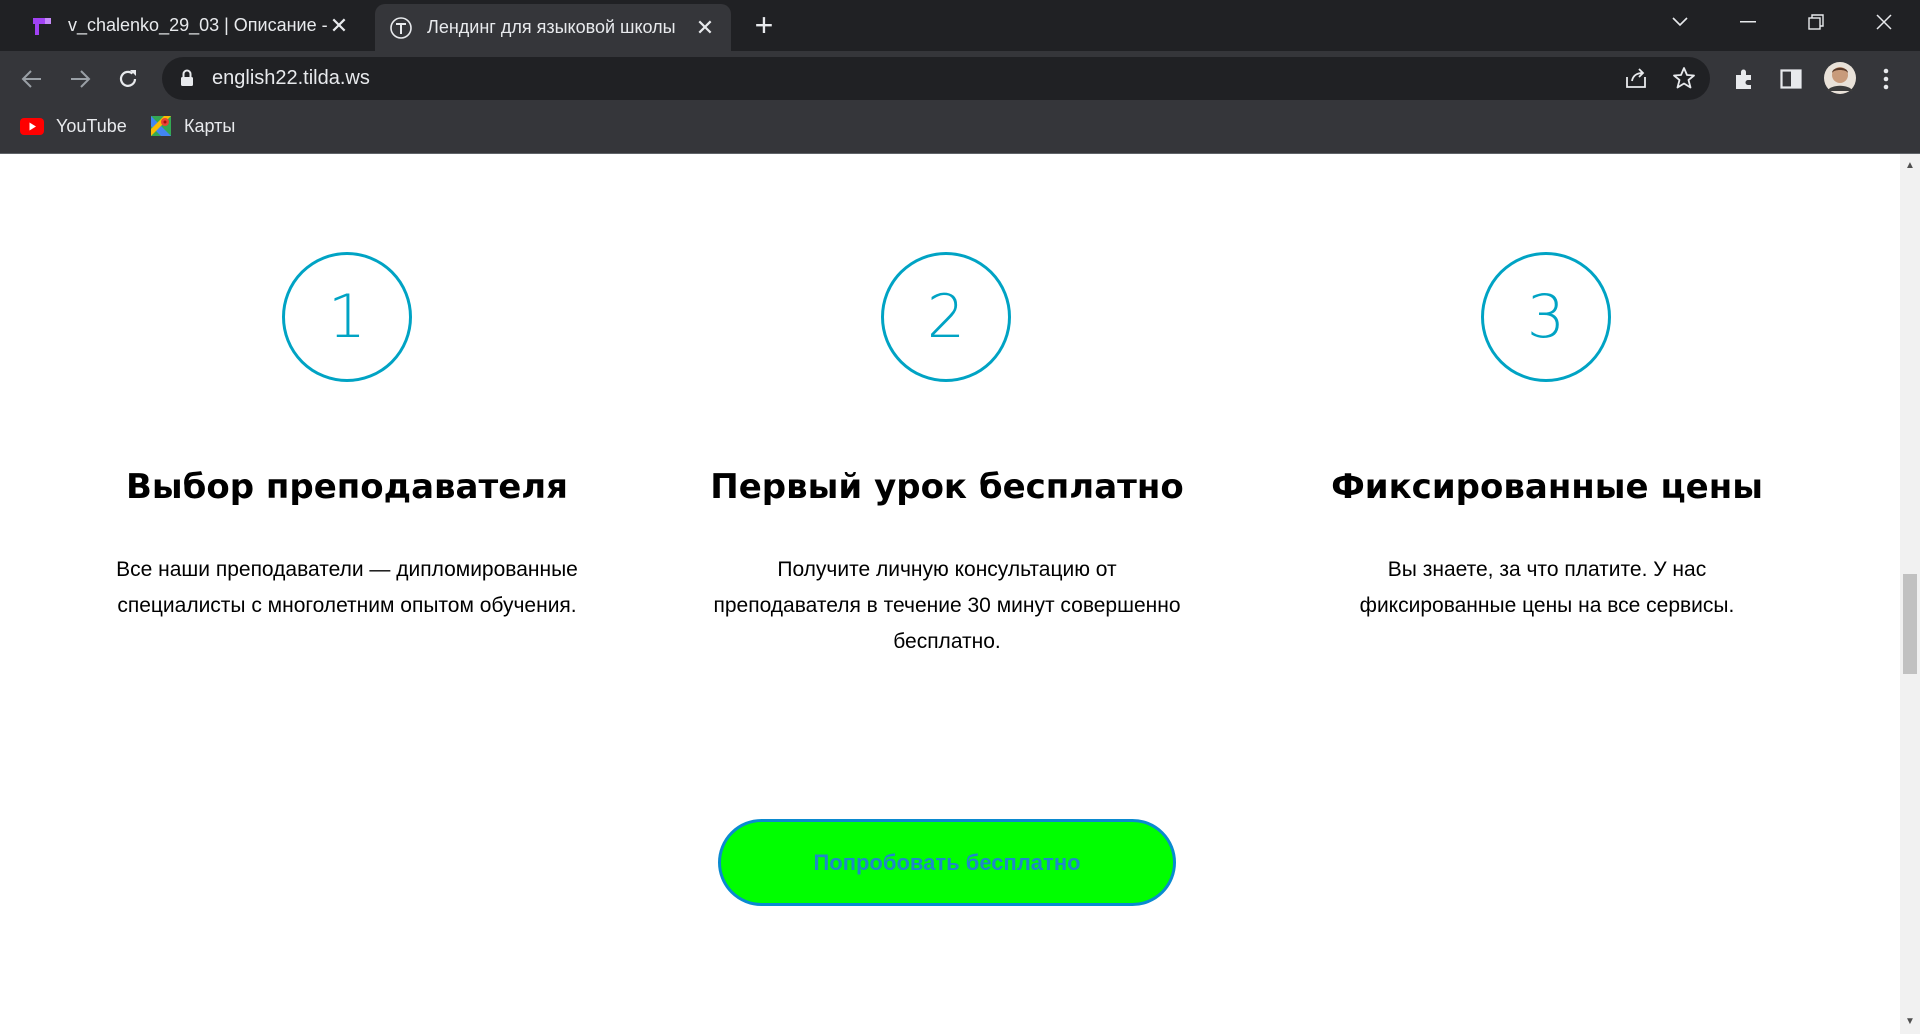 The image size is (1920, 1034). I want to click on scroll-up-icon: ▲, so click(1910, 166).